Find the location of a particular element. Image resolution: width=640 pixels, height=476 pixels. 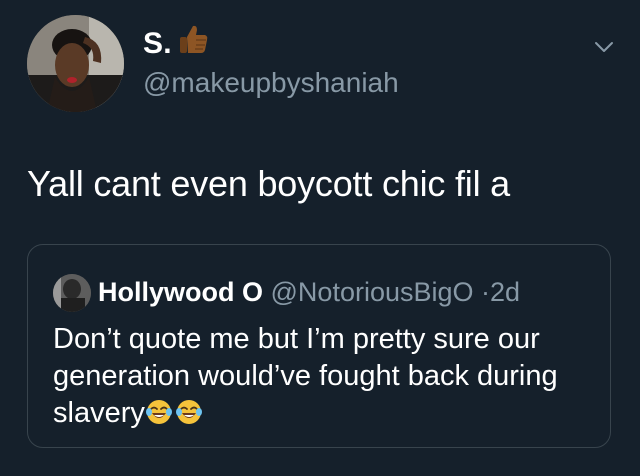

tweet-text: Yall cant even boycott chic fil a is located at coordinates (268, 183).